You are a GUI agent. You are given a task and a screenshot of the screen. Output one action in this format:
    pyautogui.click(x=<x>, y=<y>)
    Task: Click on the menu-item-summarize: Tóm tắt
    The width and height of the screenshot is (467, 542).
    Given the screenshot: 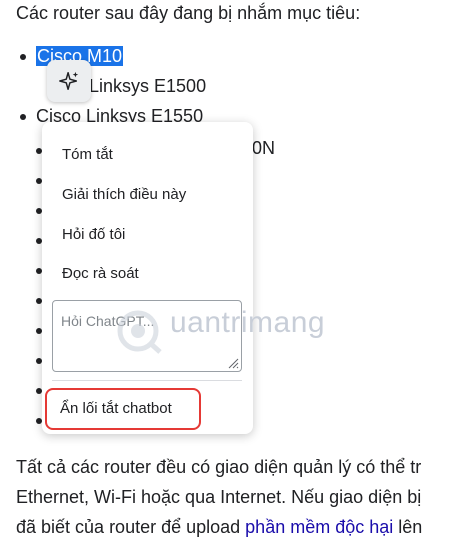 What is the action you would take?
    pyautogui.click(x=87, y=154)
    